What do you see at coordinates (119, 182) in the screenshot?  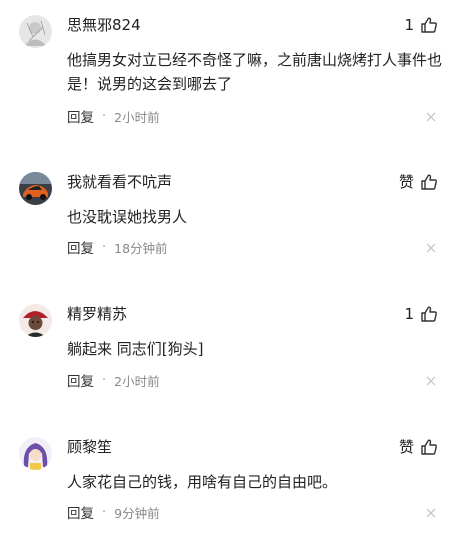 I see `username: 我就看看不吭声` at bounding box center [119, 182].